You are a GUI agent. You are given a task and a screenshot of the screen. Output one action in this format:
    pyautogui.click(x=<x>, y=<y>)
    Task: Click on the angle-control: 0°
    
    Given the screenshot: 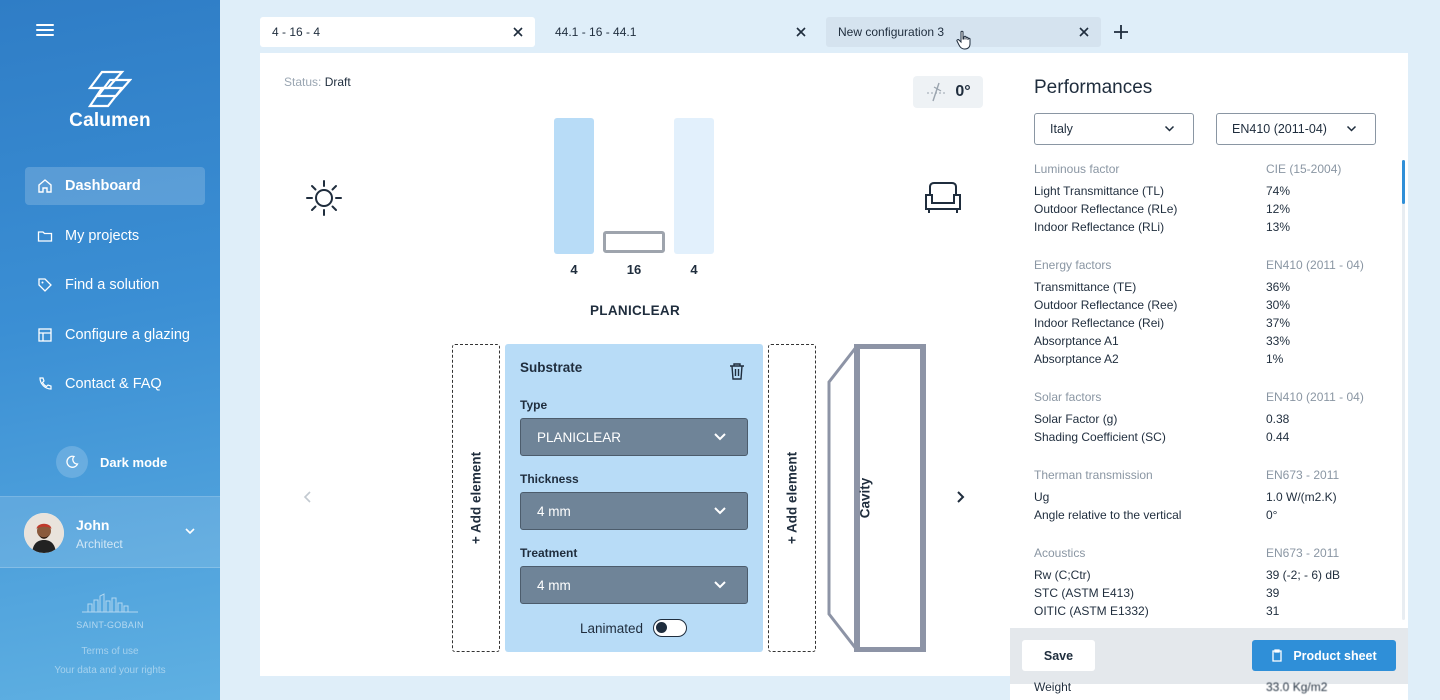 What is the action you would take?
    pyautogui.click(x=948, y=92)
    